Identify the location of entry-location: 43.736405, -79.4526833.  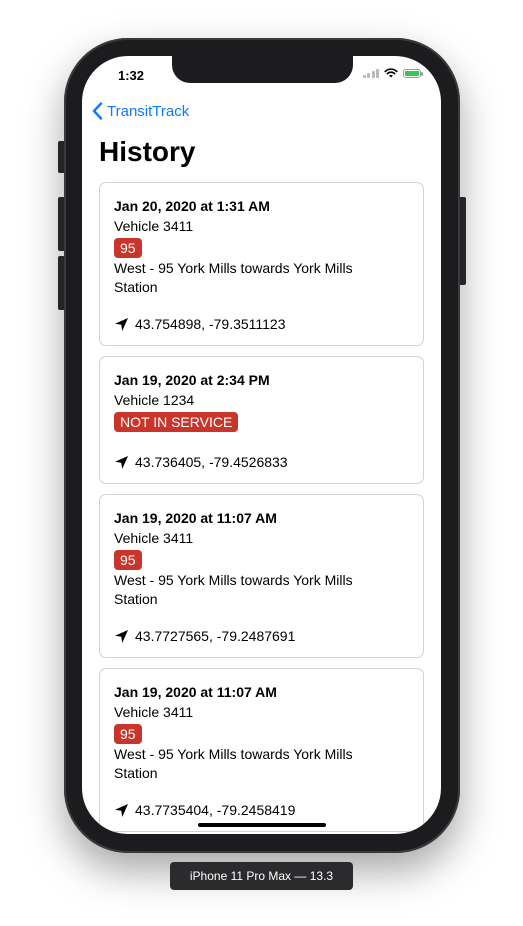
(261, 462).